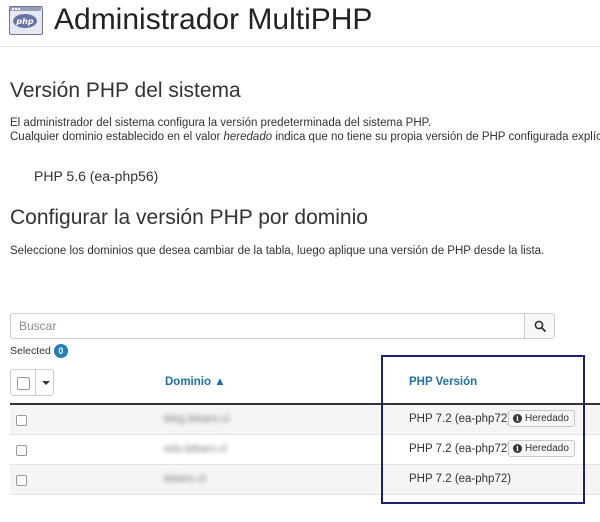 The width and height of the screenshot is (600, 522). I want to click on search-bar, so click(282, 326).